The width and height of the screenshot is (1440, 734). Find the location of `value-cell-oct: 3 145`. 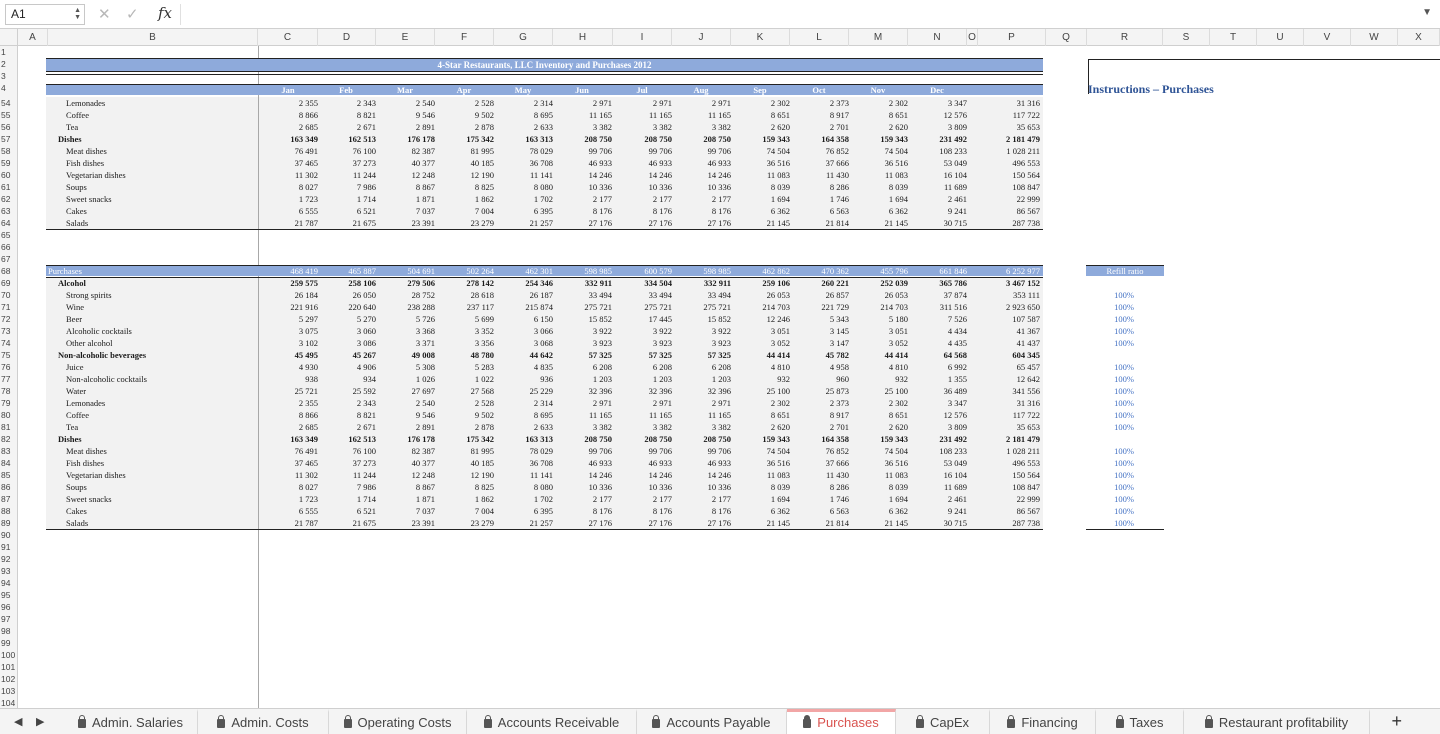

value-cell-oct: 3 145 is located at coordinates (820, 331).